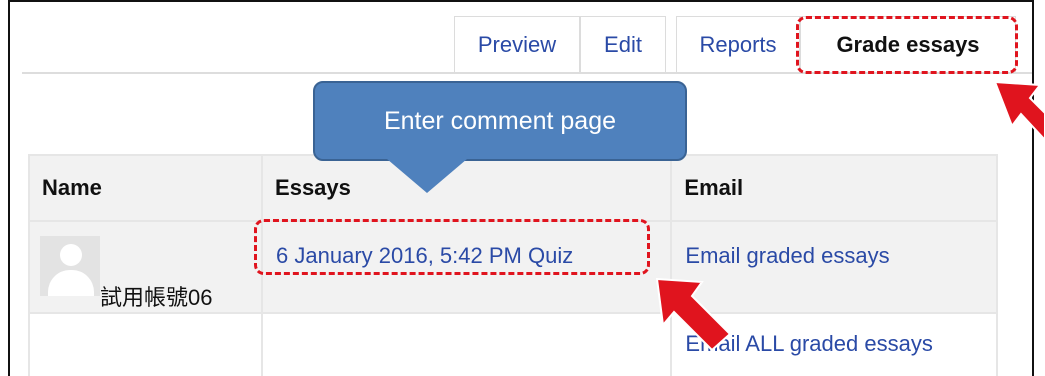 Image resolution: width=1045 pixels, height=376 pixels. What do you see at coordinates (693, 314) in the screenshot?
I see `arrow-to-essay-link-icon` at bounding box center [693, 314].